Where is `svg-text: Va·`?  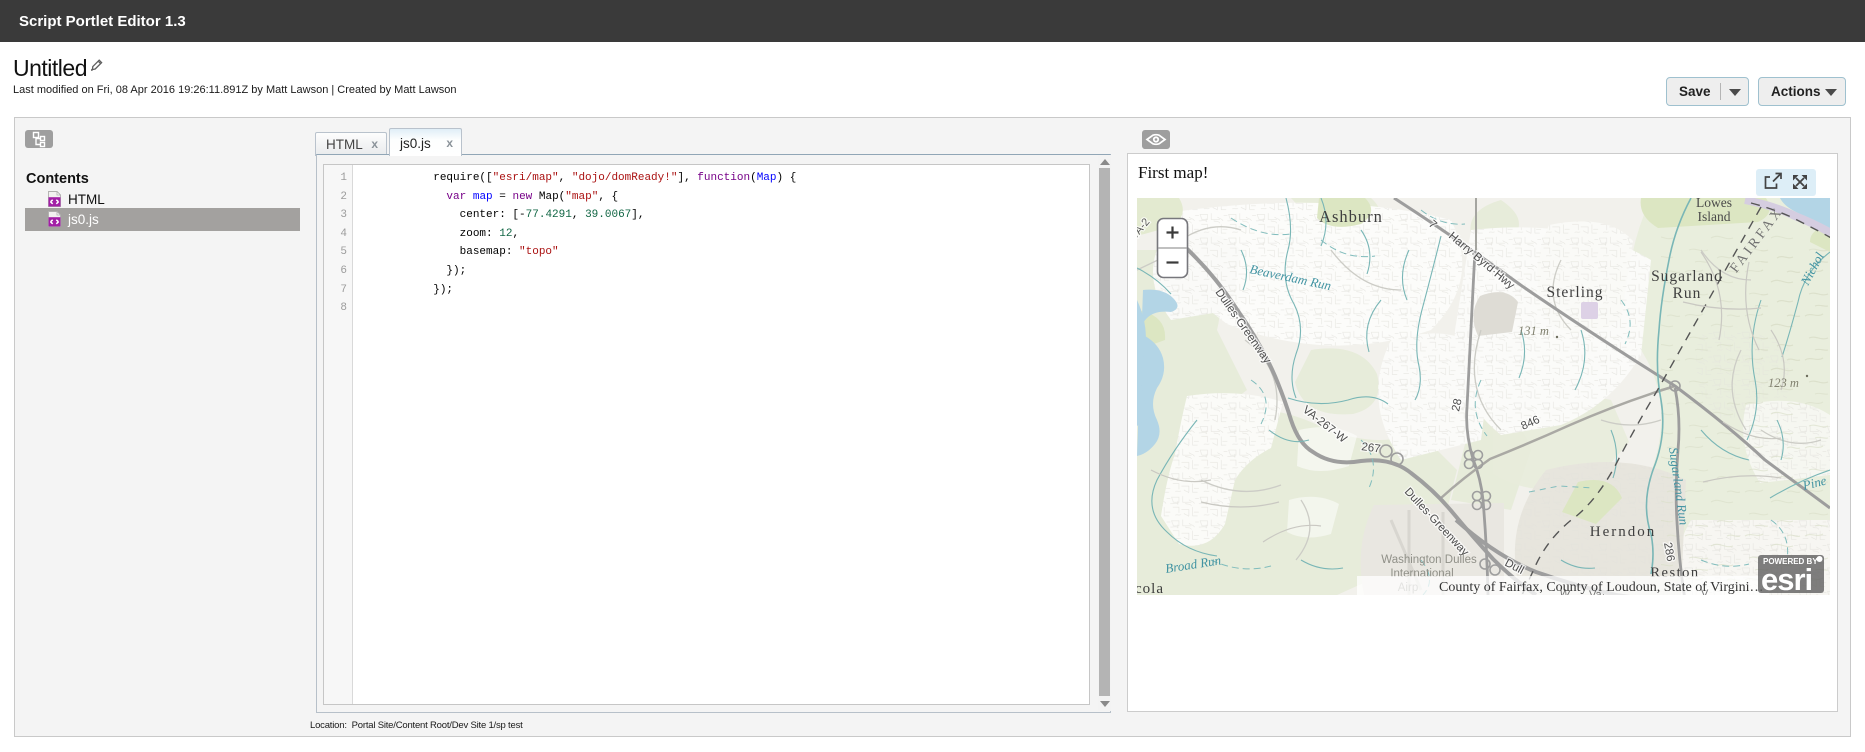 svg-text: Va· is located at coordinates (1597, 592).